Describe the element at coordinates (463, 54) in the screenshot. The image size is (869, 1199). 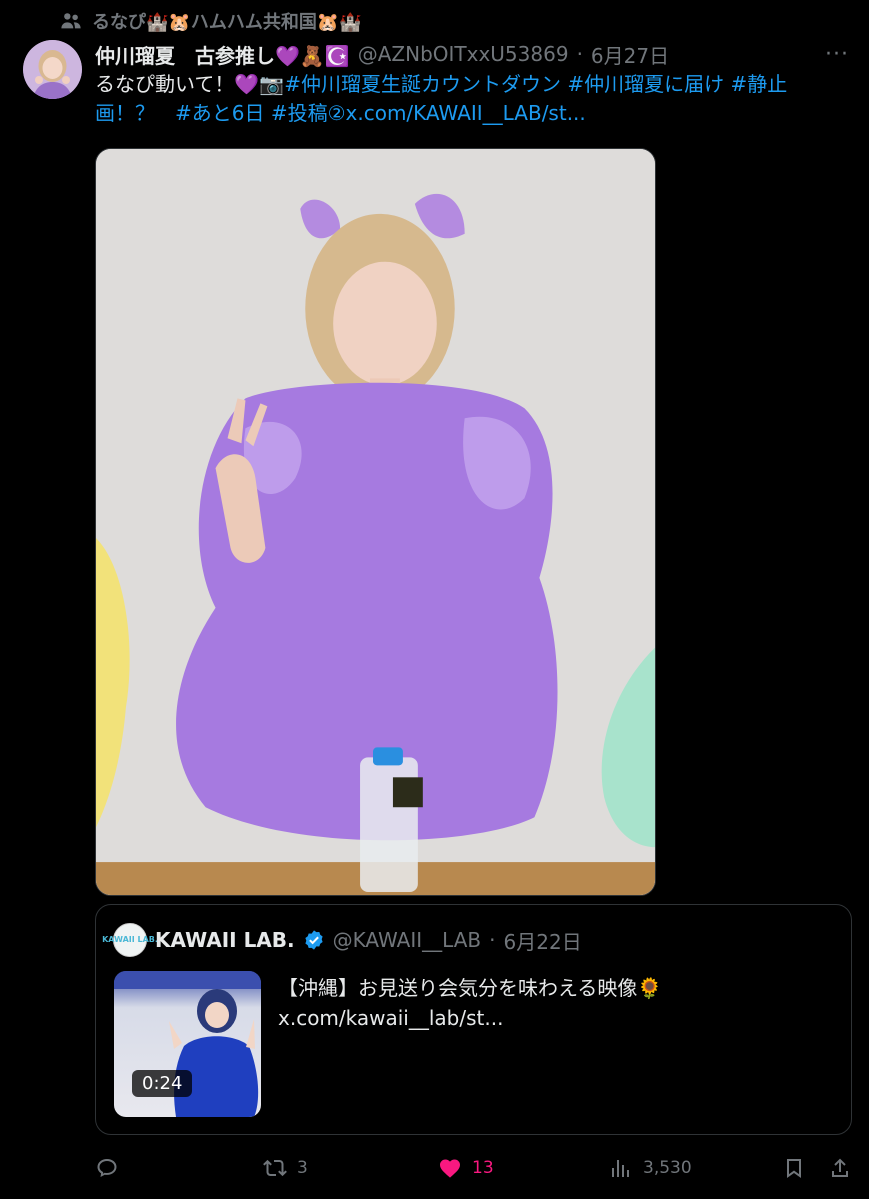
I see `author-handle: @AZNbOITxxU53869` at that location.